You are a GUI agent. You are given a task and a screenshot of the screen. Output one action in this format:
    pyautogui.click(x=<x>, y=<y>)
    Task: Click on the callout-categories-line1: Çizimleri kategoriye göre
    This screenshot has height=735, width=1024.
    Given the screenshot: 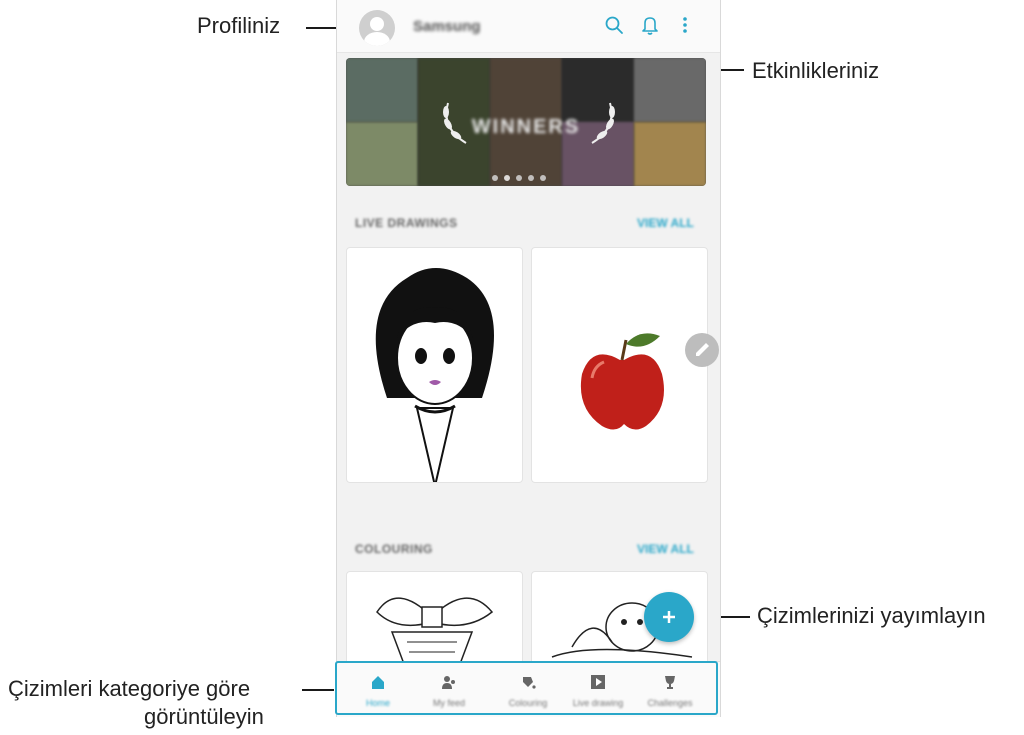 What is the action you would take?
    pyautogui.click(x=129, y=688)
    